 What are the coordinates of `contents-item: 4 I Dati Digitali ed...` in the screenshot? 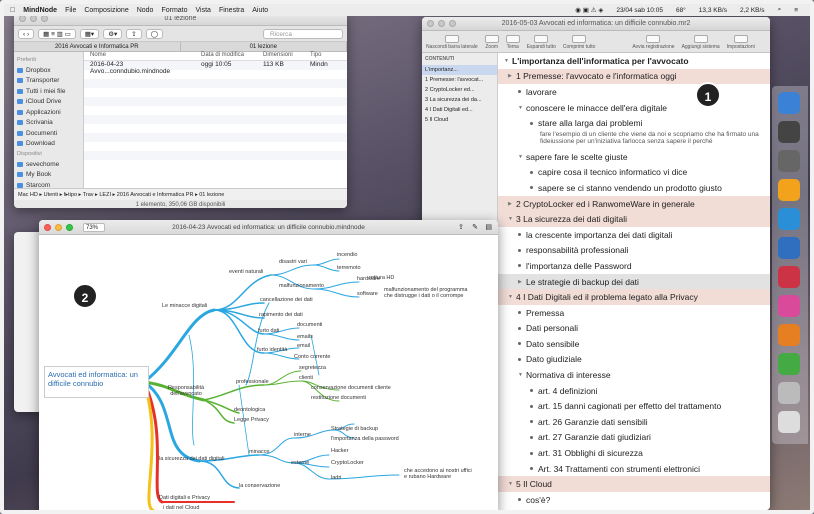 It's located at (459, 110).